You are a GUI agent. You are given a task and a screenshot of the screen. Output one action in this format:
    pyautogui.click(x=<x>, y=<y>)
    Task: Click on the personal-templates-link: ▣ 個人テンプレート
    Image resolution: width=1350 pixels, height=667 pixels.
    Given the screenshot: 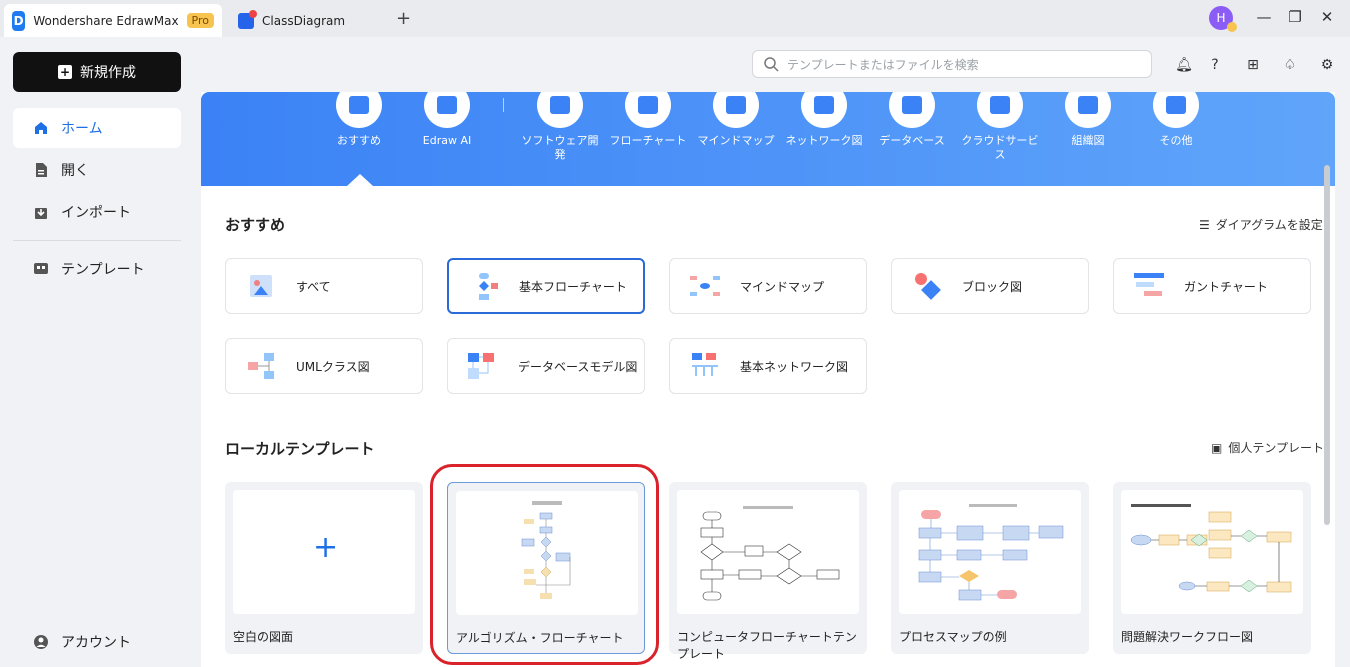 What is the action you would take?
    pyautogui.click(x=1267, y=447)
    